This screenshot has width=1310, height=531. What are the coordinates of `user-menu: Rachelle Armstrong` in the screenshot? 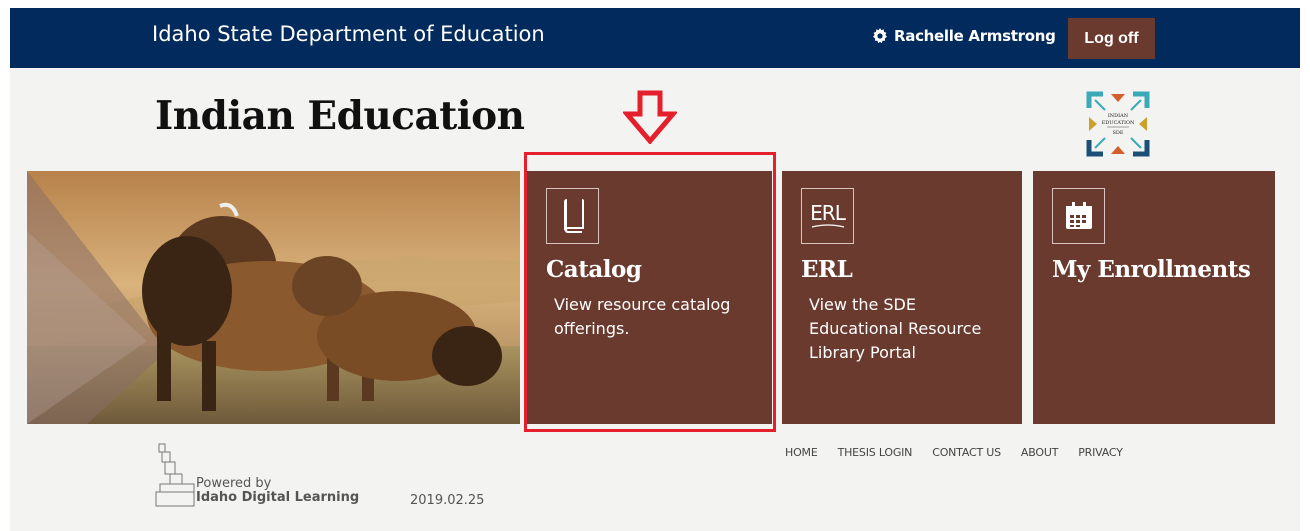 It's located at (964, 36).